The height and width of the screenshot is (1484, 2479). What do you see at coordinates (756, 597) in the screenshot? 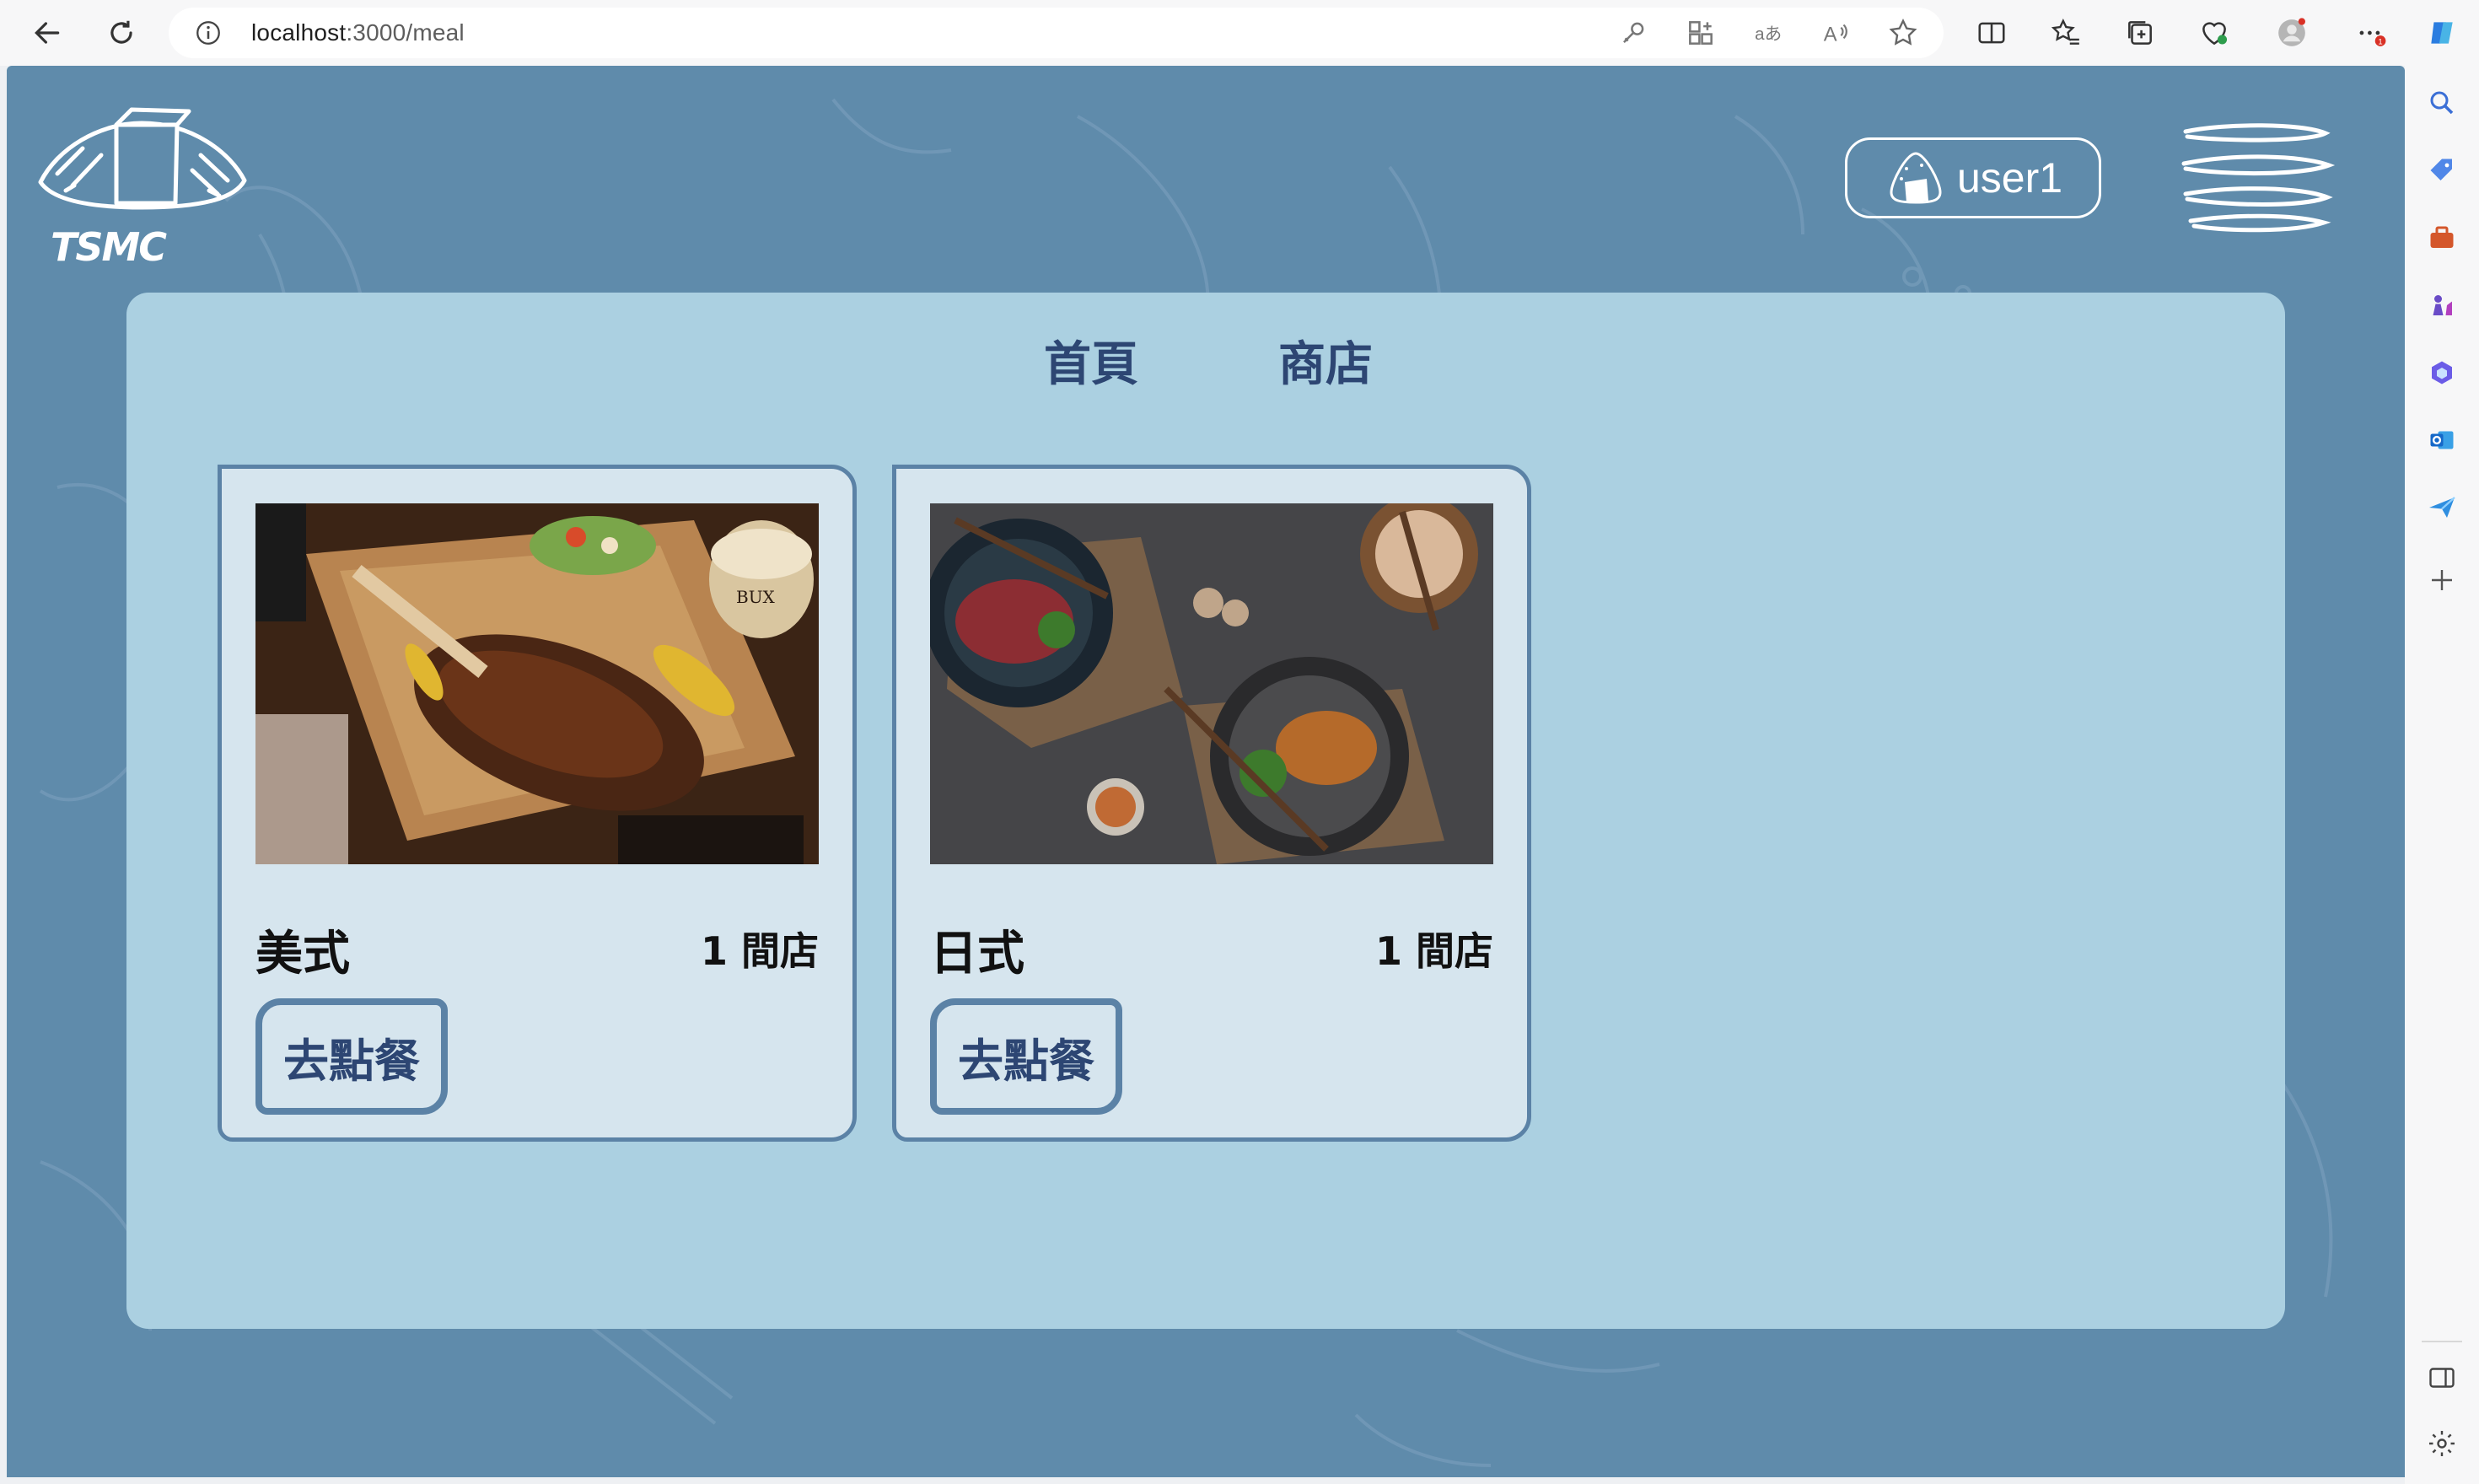
I see `svg-text: BUX` at bounding box center [756, 597].